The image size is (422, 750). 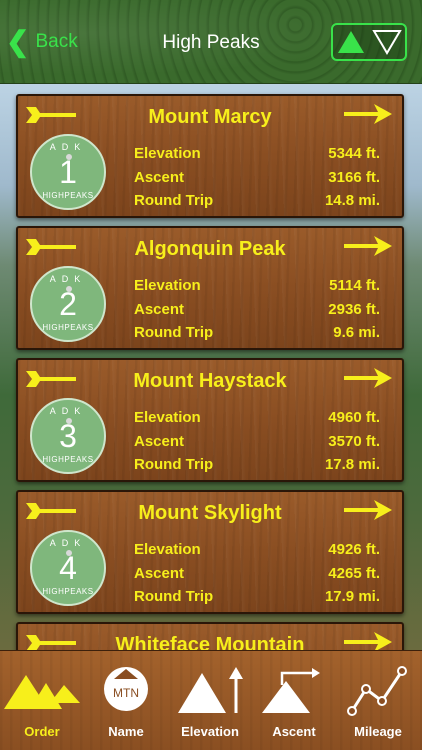 What do you see at coordinates (257, 550) in the screenshot?
I see `stat-elevation: Elevation 4926 ft.` at bounding box center [257, 550].